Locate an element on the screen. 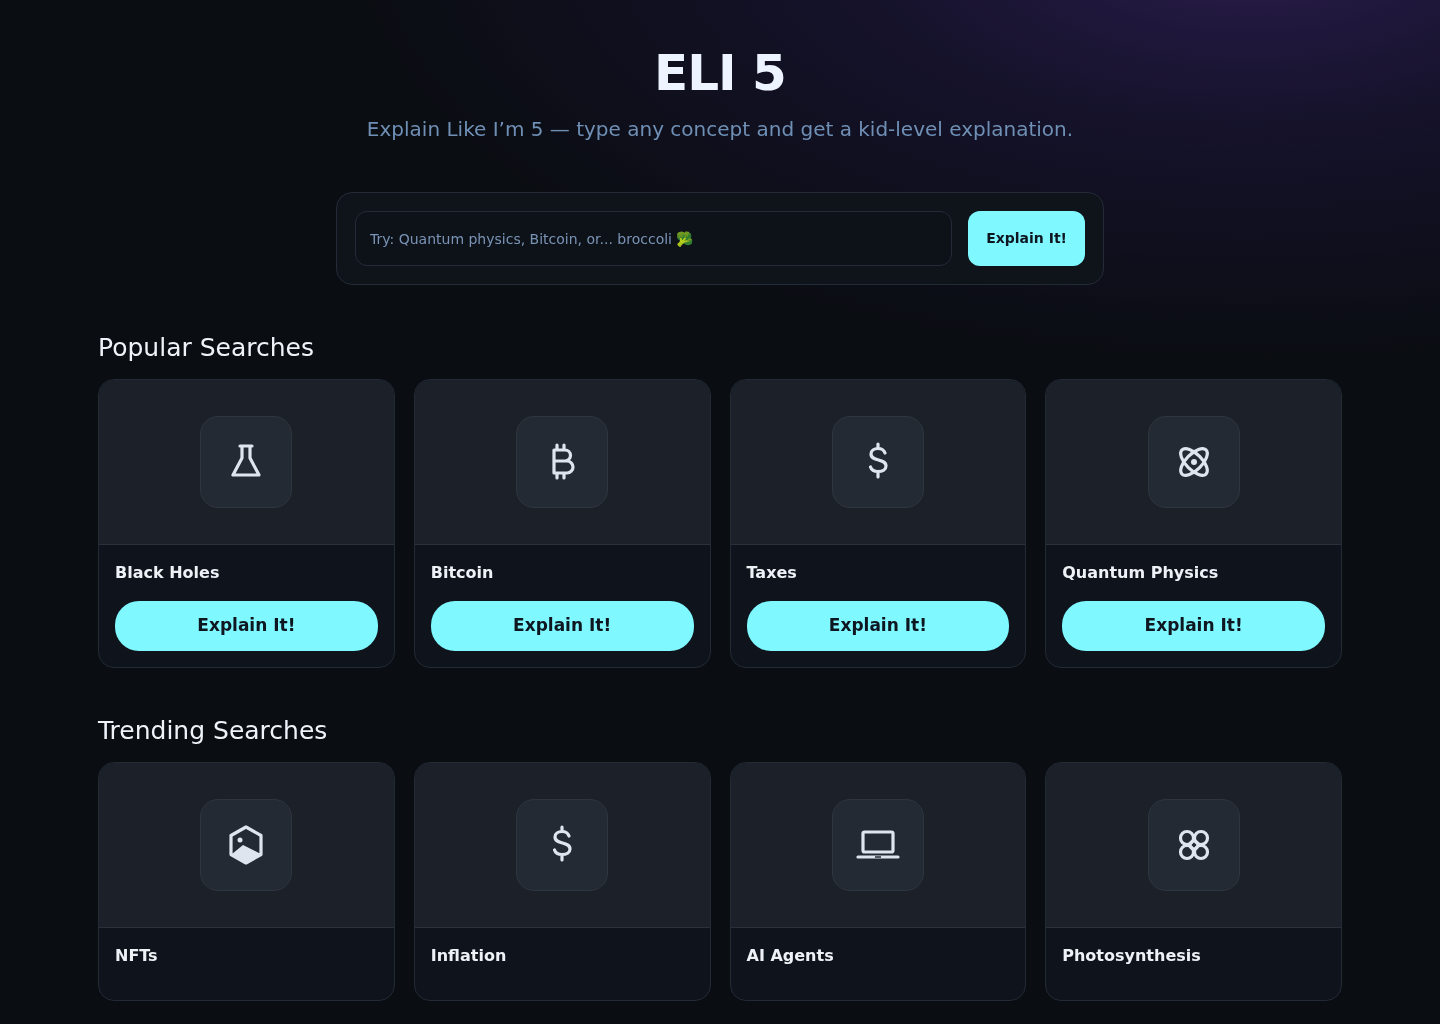 The image size is (1440, 1024). search-field: Try: Quantum physics, Bitcoin, or... broccoli 🥦 is located at coordinates (654, 238).